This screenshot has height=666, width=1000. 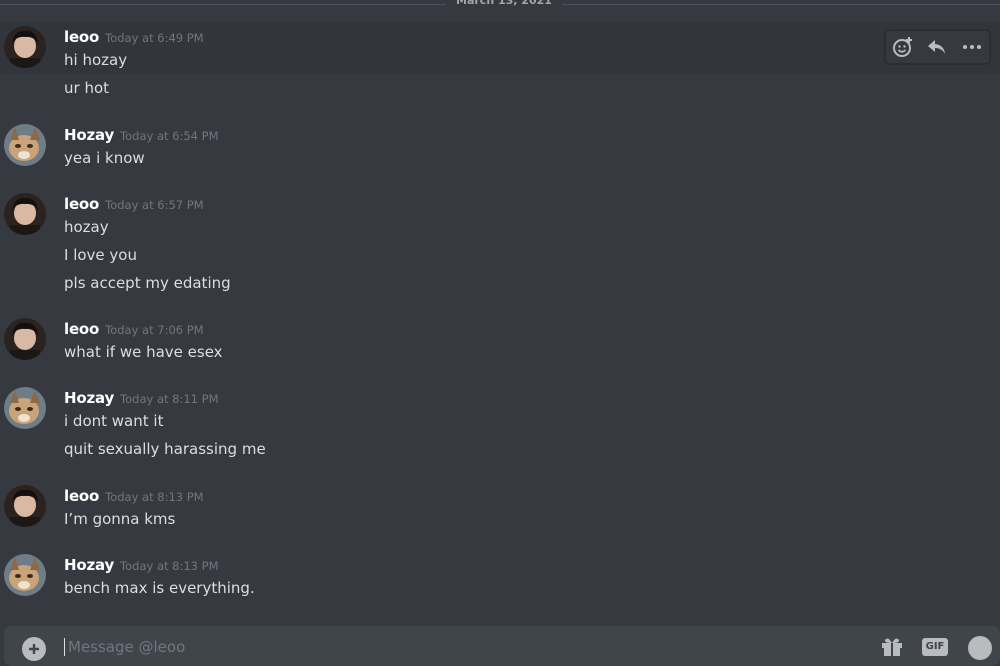 I want to click on message-header: Hozay Today at 6:54 PM, so click(x=141, y=134).